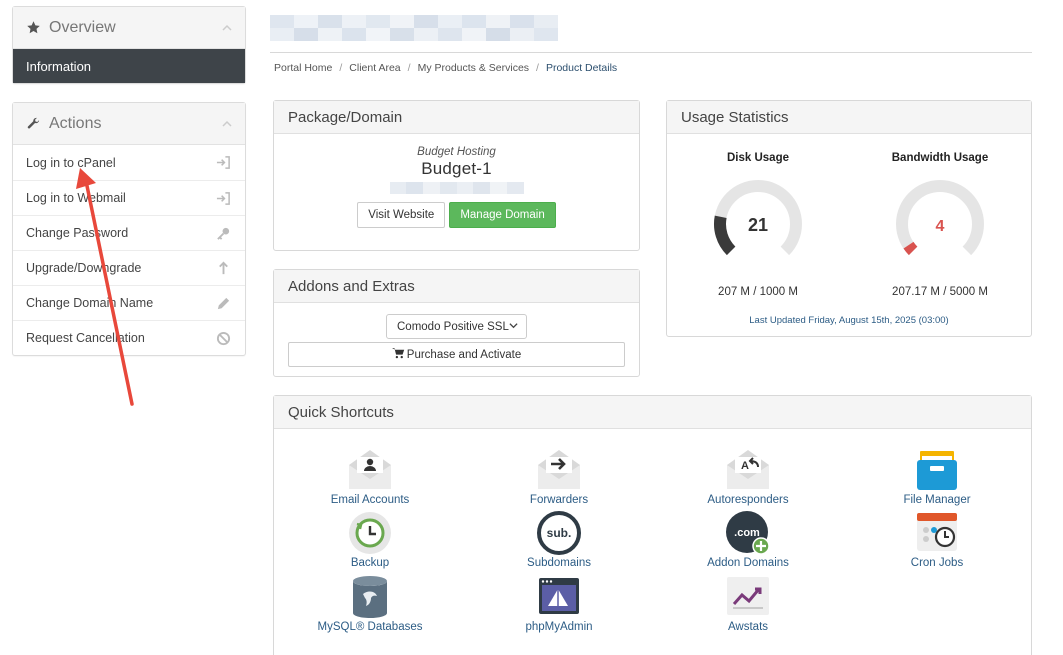 This screenshot has width=1063, height=655. I want to click on star-icon, so click(33, 28).